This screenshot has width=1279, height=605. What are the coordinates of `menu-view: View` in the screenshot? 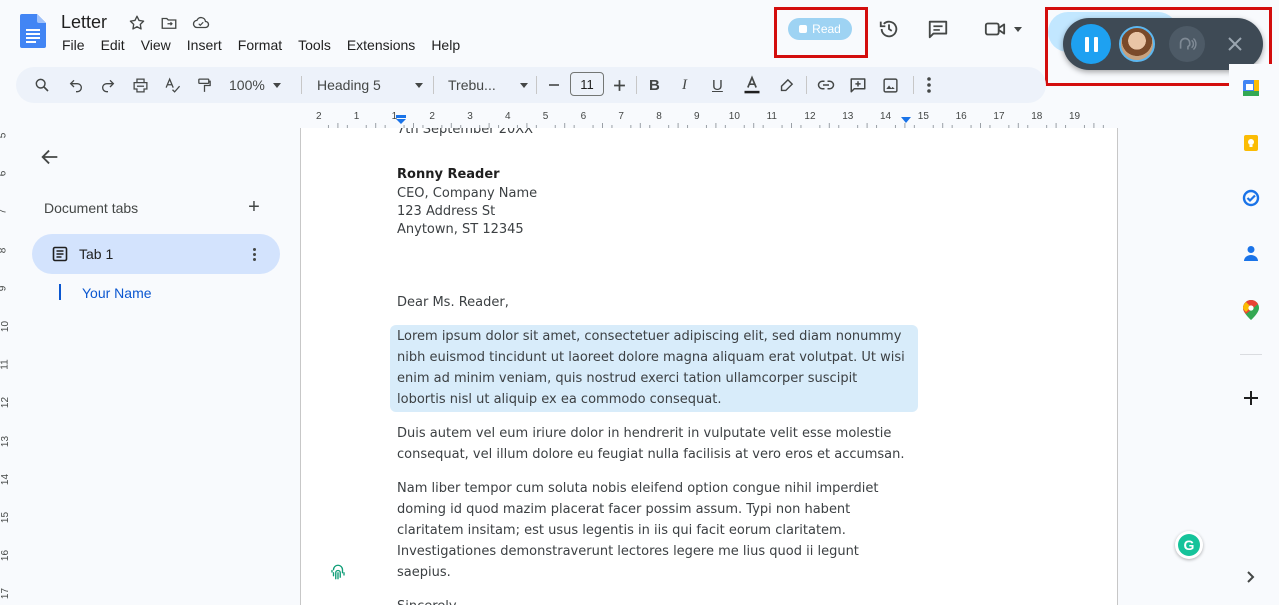 It's located at (156, 45).